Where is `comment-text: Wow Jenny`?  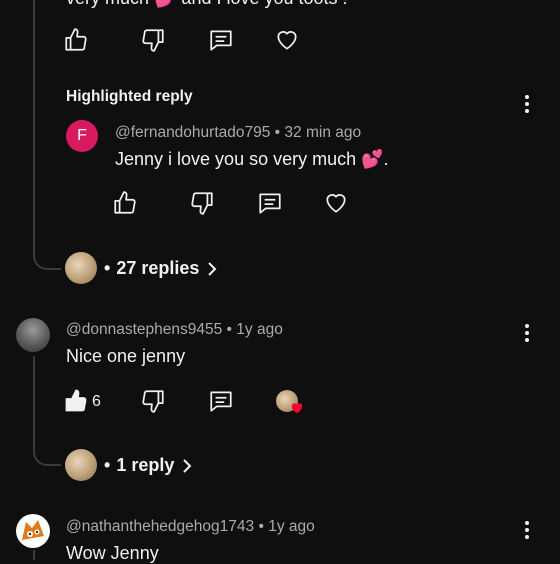 comment-text: Wow Jenny is located at coordinates (112, 553).